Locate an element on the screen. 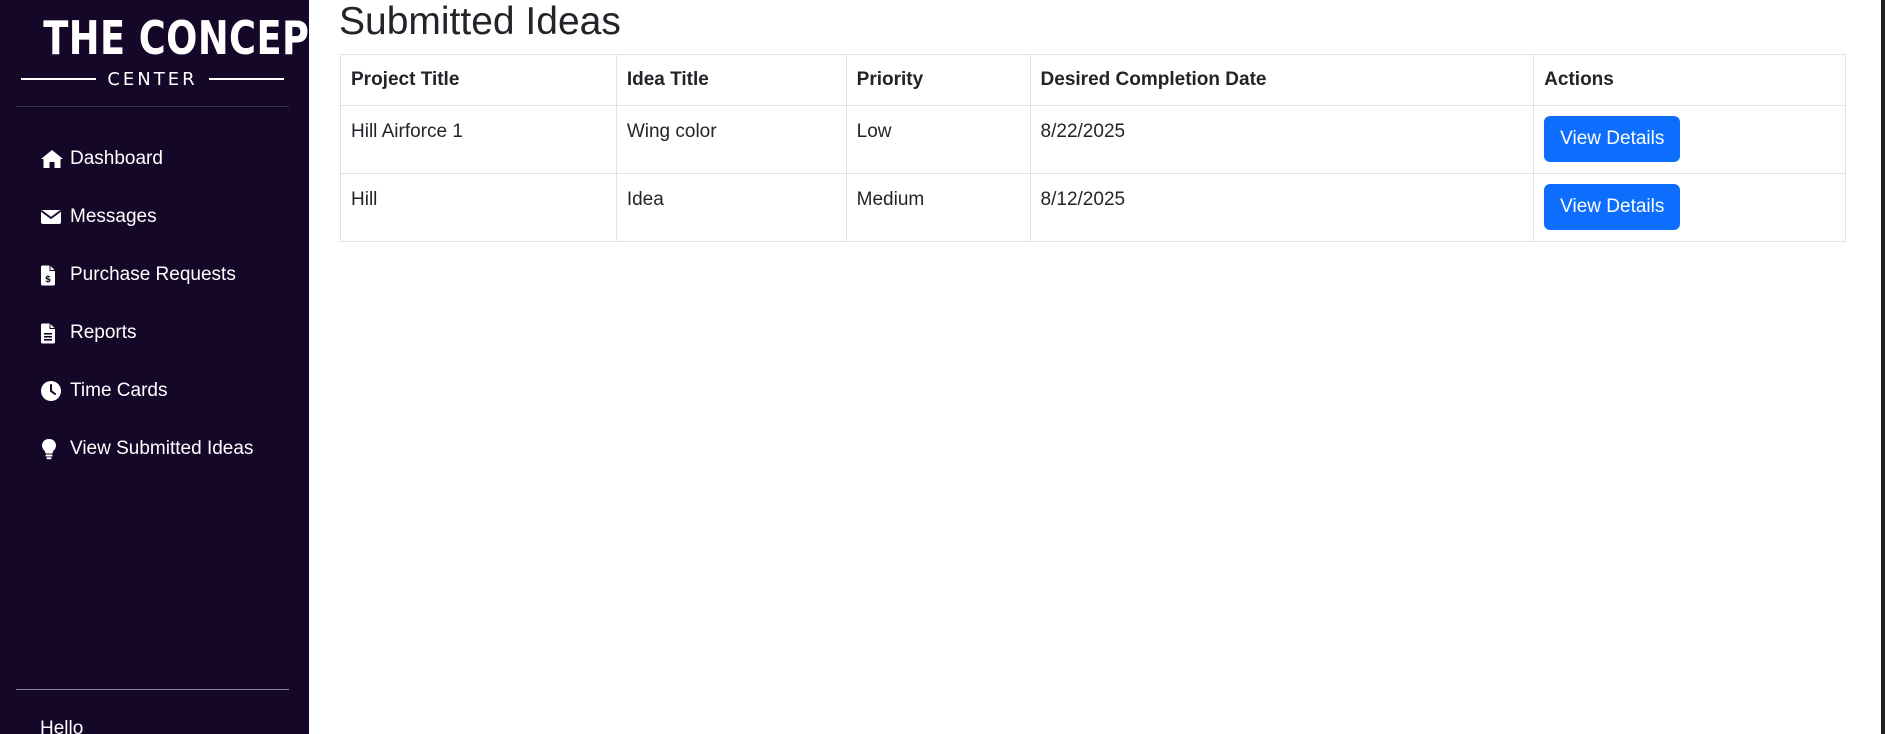 This screenshot has width=1885, height=734. page-title: Submitted Ideas is located at coordinates (480, 21).